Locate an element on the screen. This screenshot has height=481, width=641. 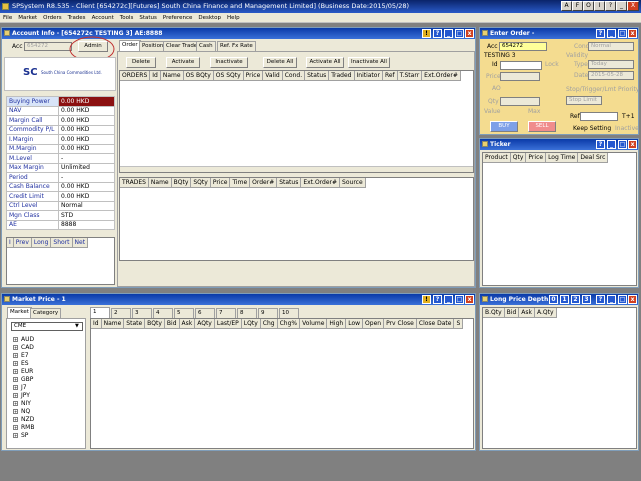
date-input: 2015-05-28 is located at coordinates (611, 75).